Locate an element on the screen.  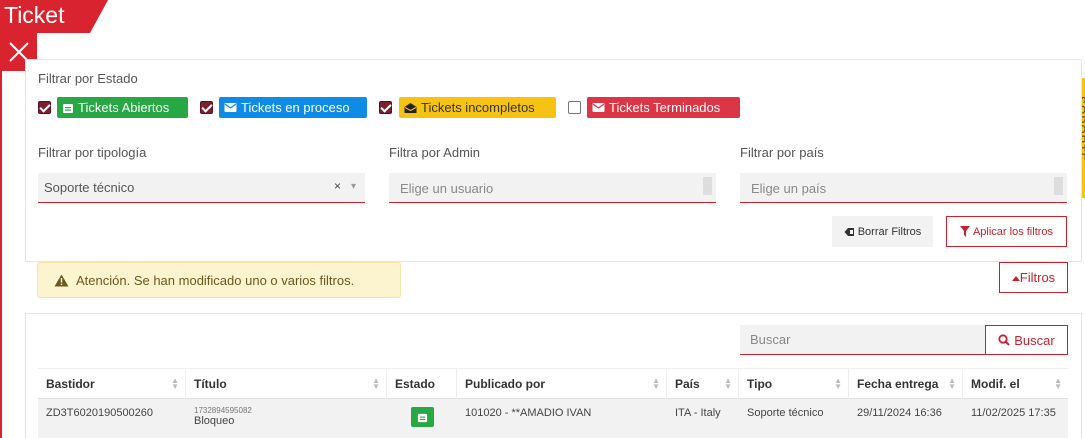
tipologia-select: Soporte técnico × ▾ is located at coordinates (201, 188).